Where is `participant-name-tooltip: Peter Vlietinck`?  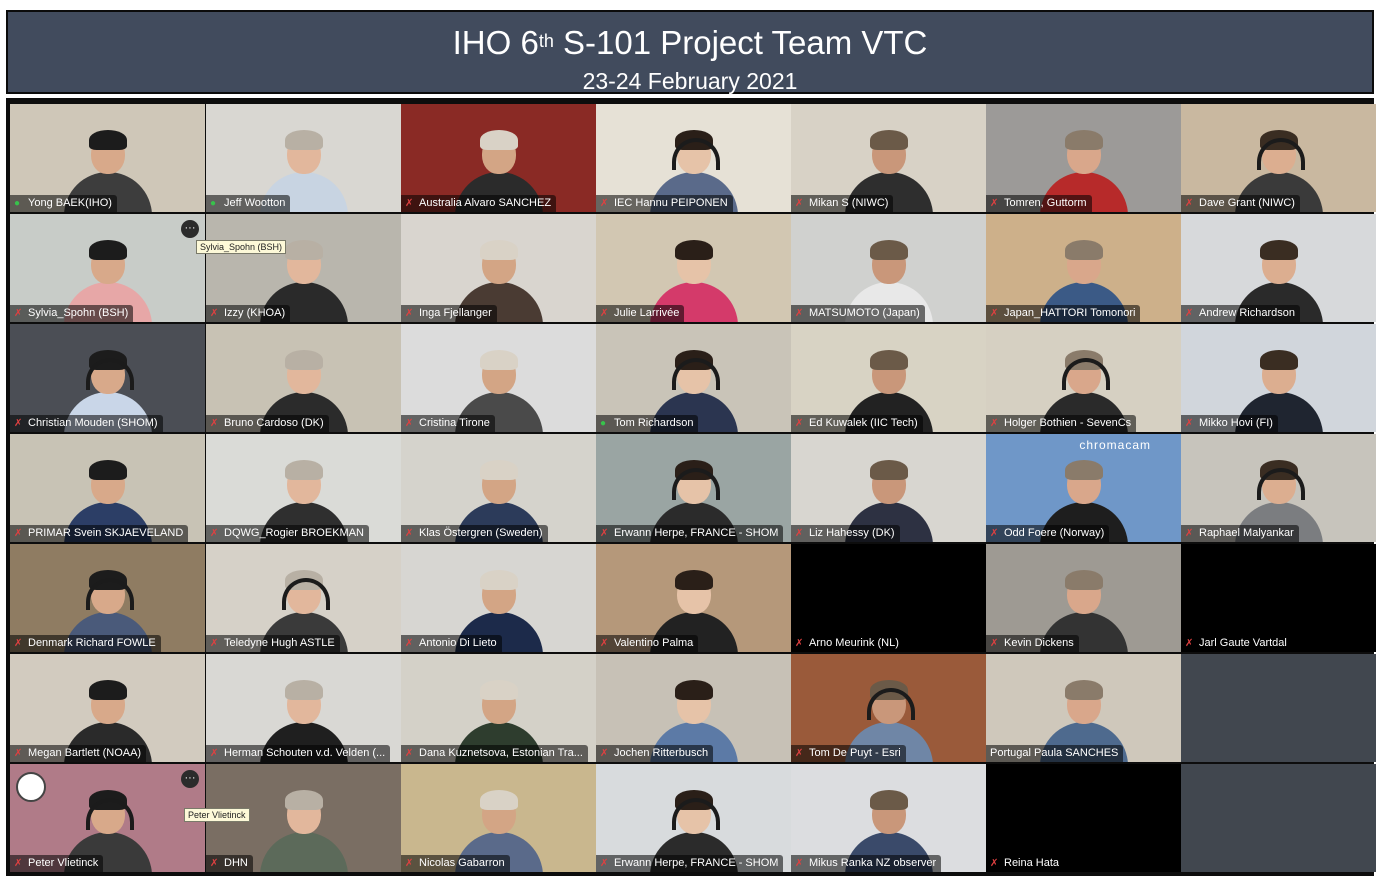 participant-name-tooltip: Peter Vlietinck is located at coordinates (217, 815).